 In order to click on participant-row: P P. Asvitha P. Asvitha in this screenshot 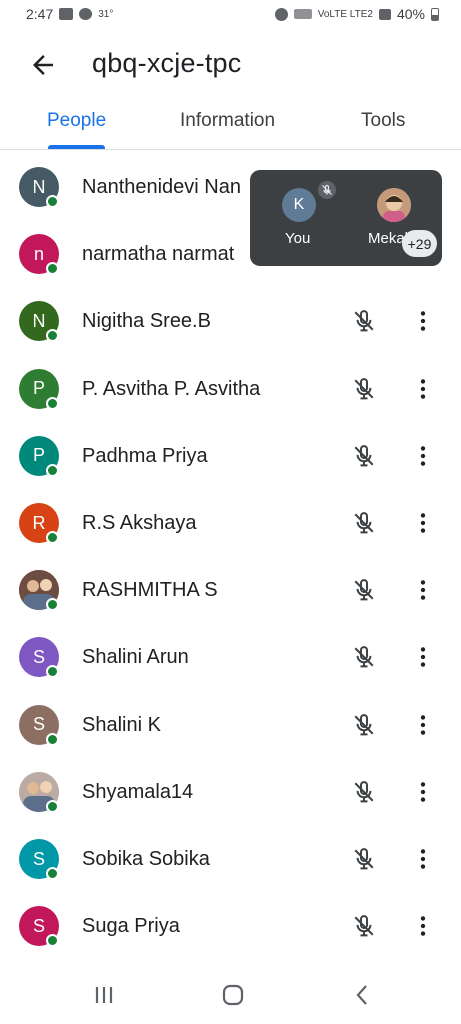, I will do `click(230, 389)`.